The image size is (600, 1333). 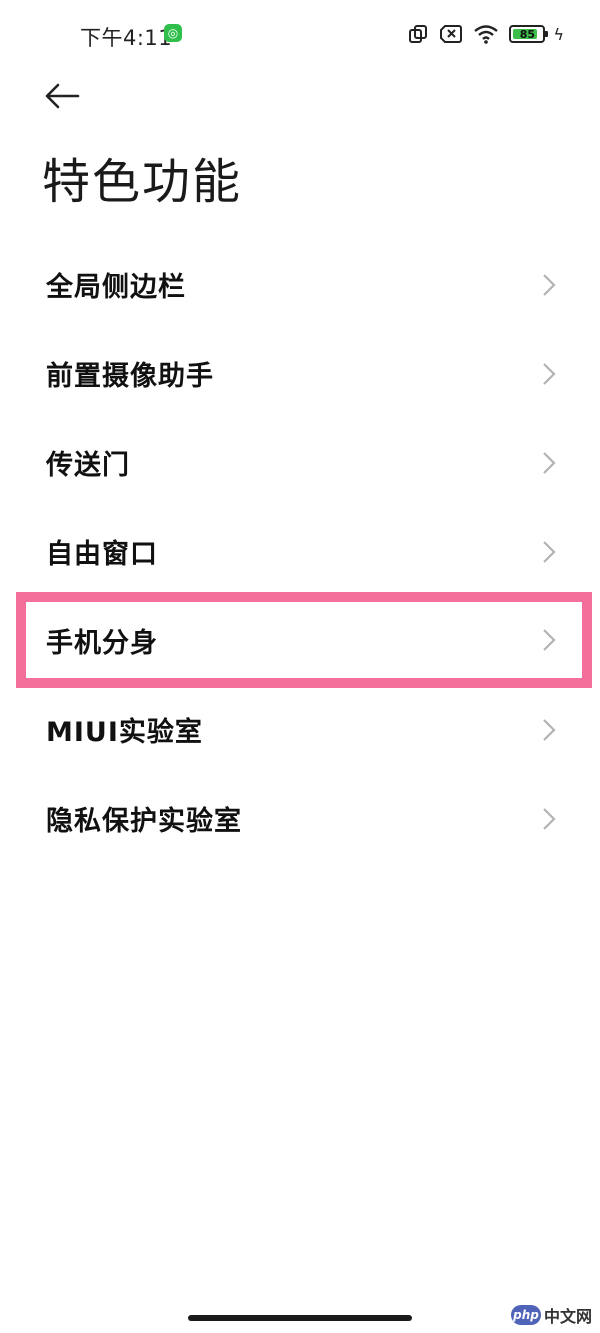 I want to click on back-button, so click(x=62, y=96).